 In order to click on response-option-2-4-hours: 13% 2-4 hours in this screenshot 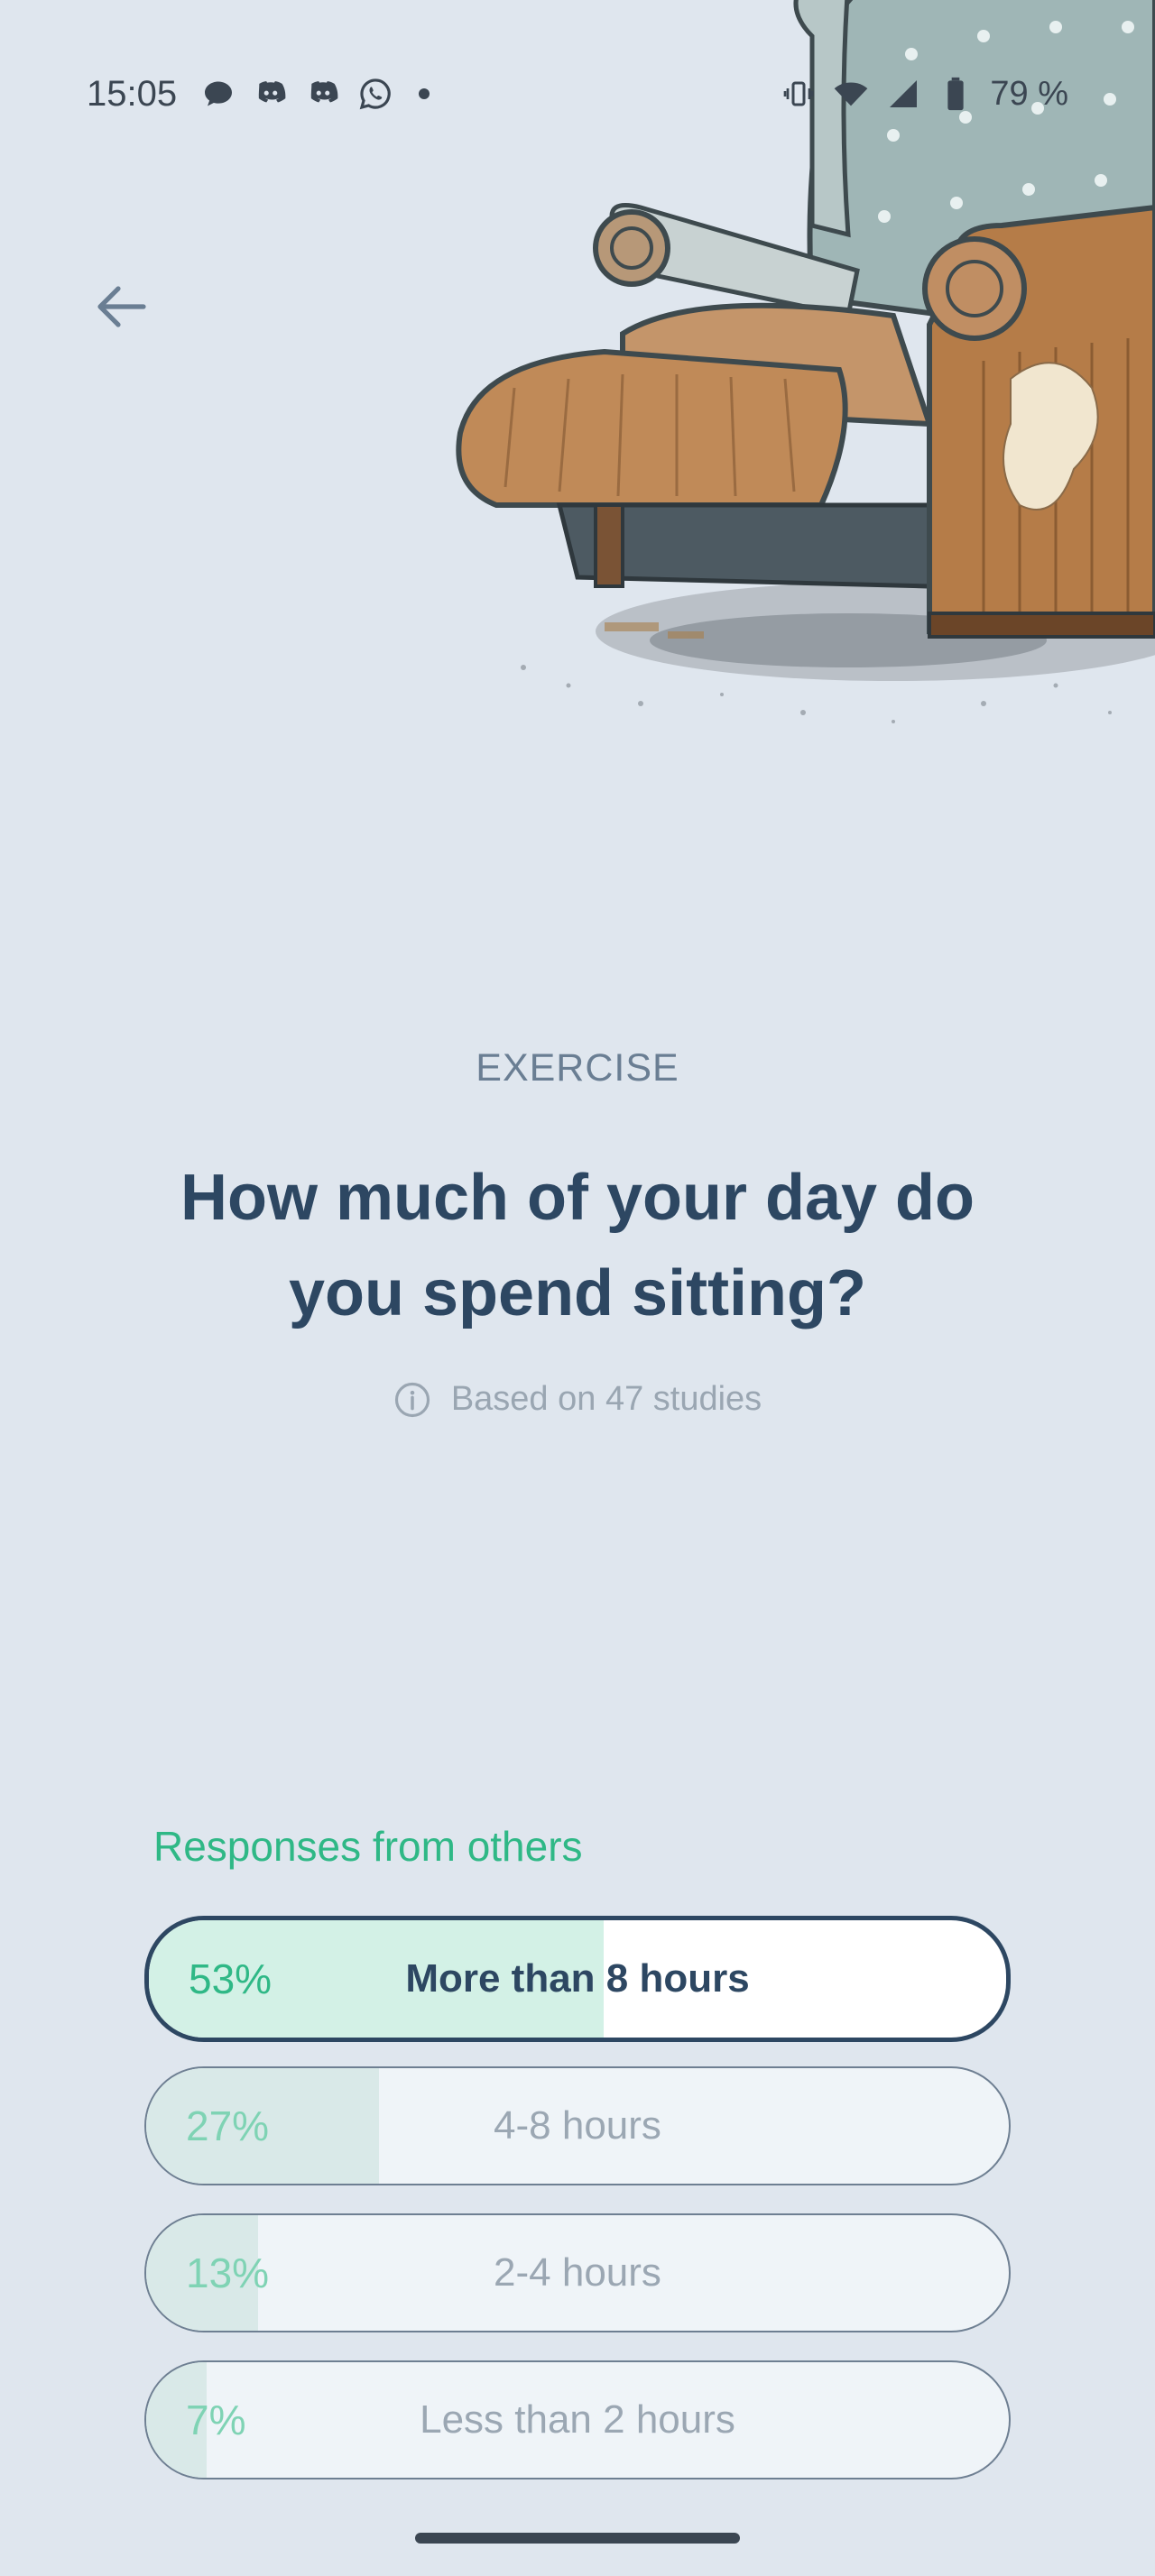, I will do `click(577, 2272)`.